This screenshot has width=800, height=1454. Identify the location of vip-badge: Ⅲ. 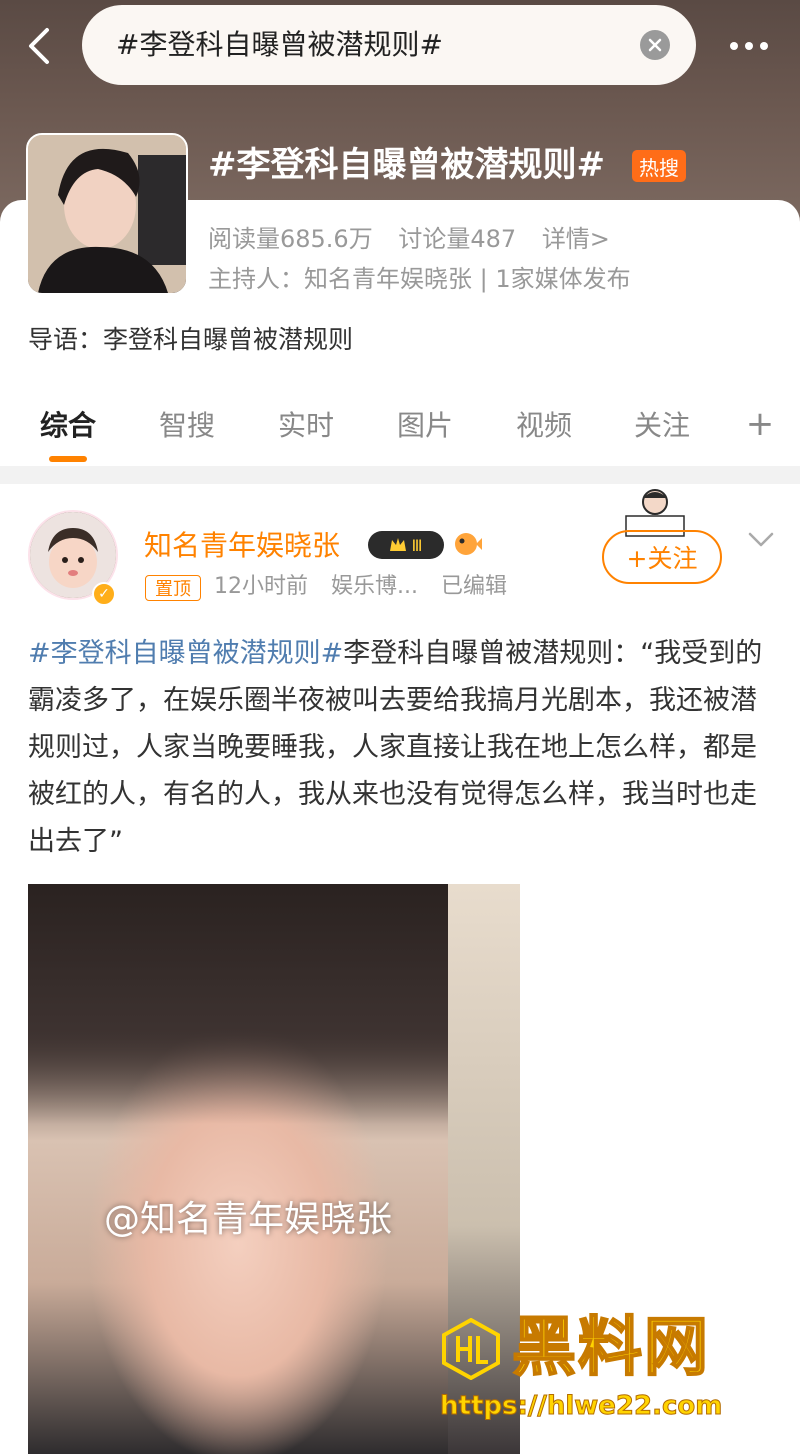
(406, 545).